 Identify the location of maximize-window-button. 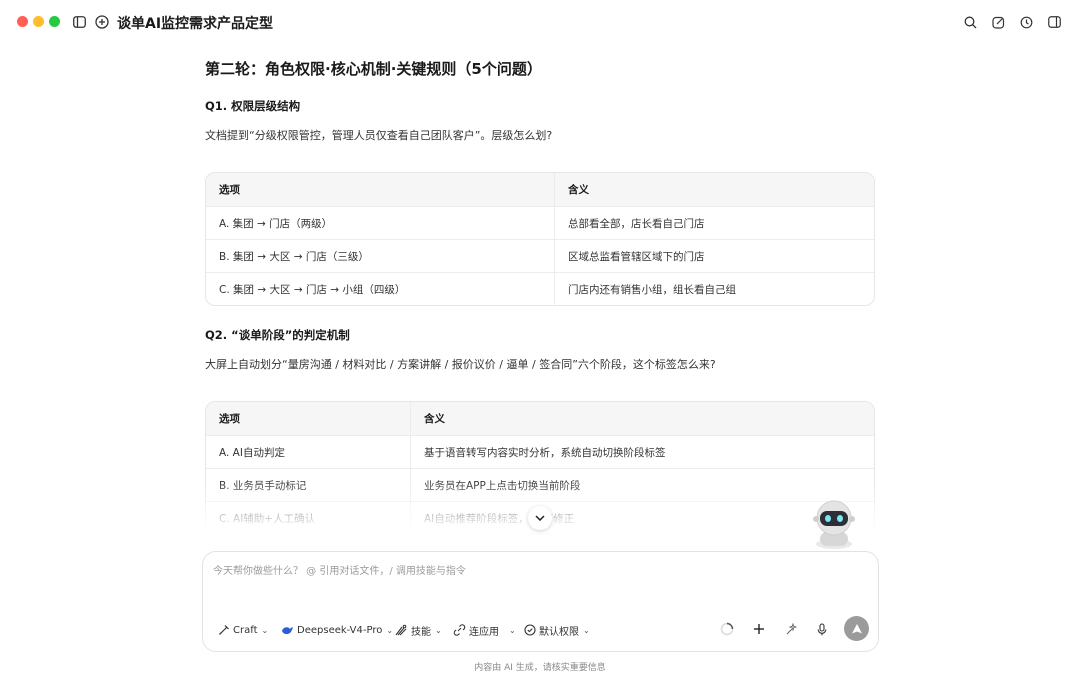
(54, 21).